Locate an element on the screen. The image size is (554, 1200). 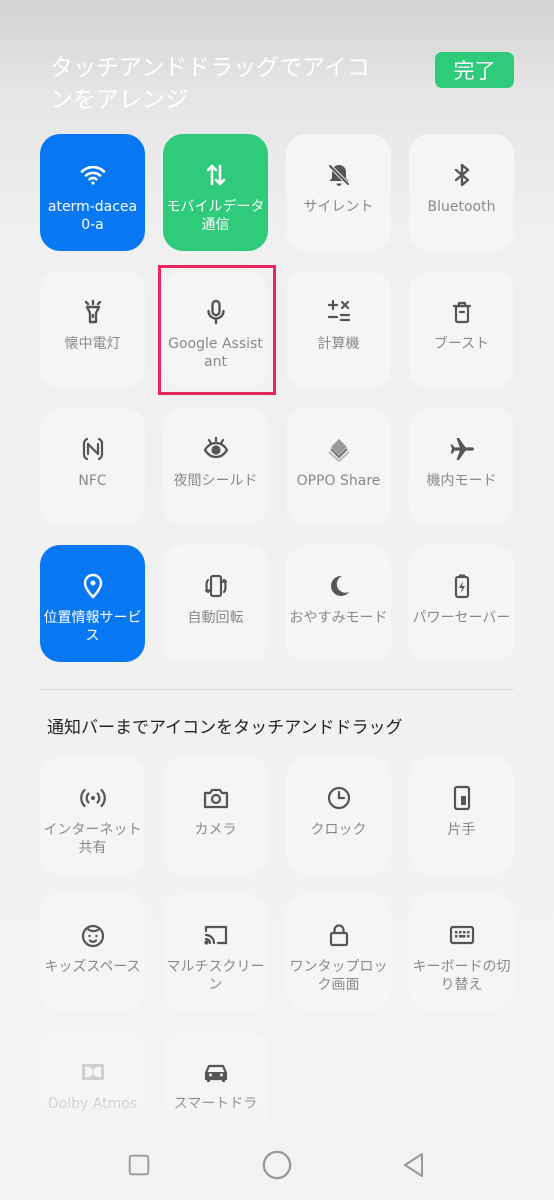
tile-label: Dolby Atmos is located at coordinates (92, 1104).